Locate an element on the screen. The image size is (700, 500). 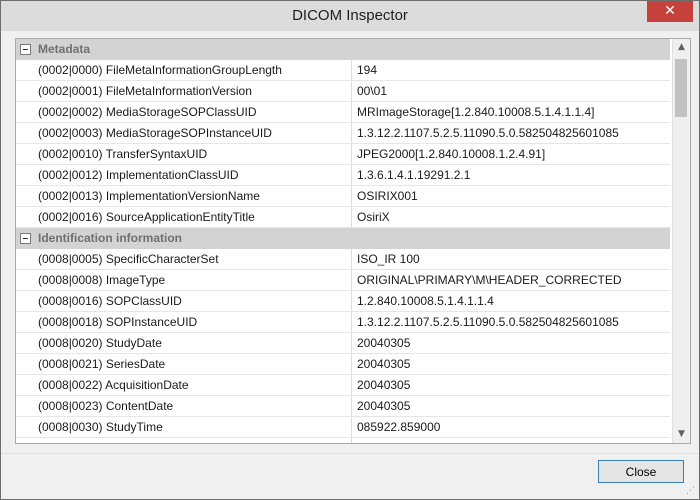
property-name: (0002|0010) TransferSyntaxUID is located at coordinates (193, 154).